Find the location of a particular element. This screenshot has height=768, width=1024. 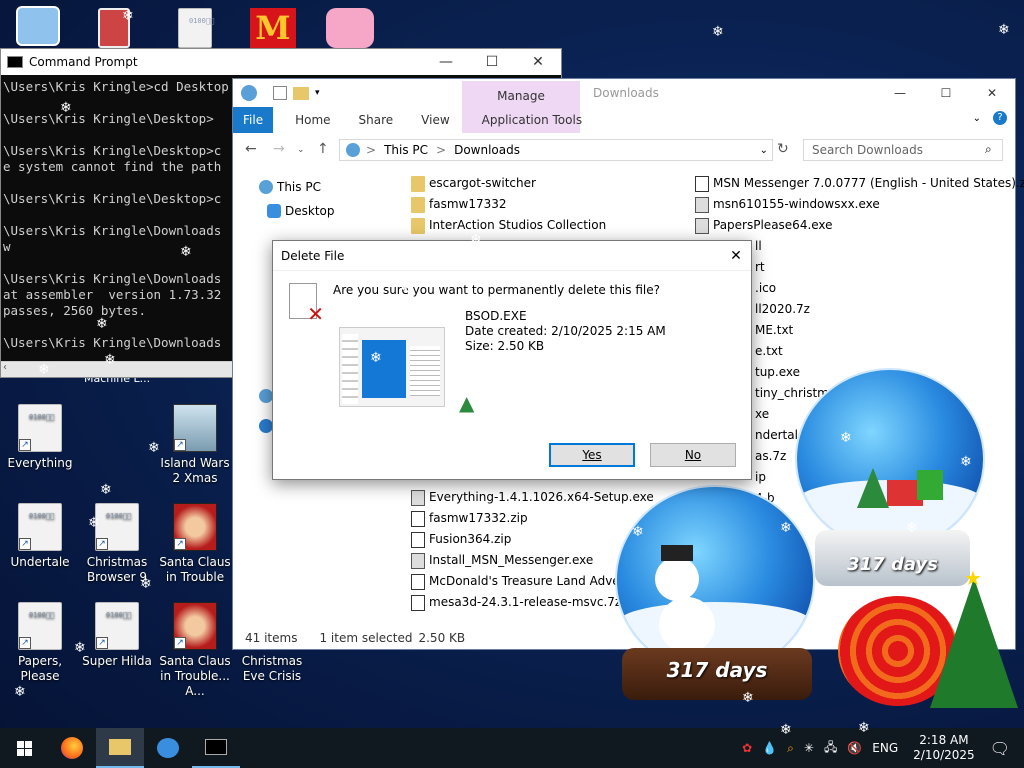

desktop-icon-binary-doc is located at coordinates (196, 28).